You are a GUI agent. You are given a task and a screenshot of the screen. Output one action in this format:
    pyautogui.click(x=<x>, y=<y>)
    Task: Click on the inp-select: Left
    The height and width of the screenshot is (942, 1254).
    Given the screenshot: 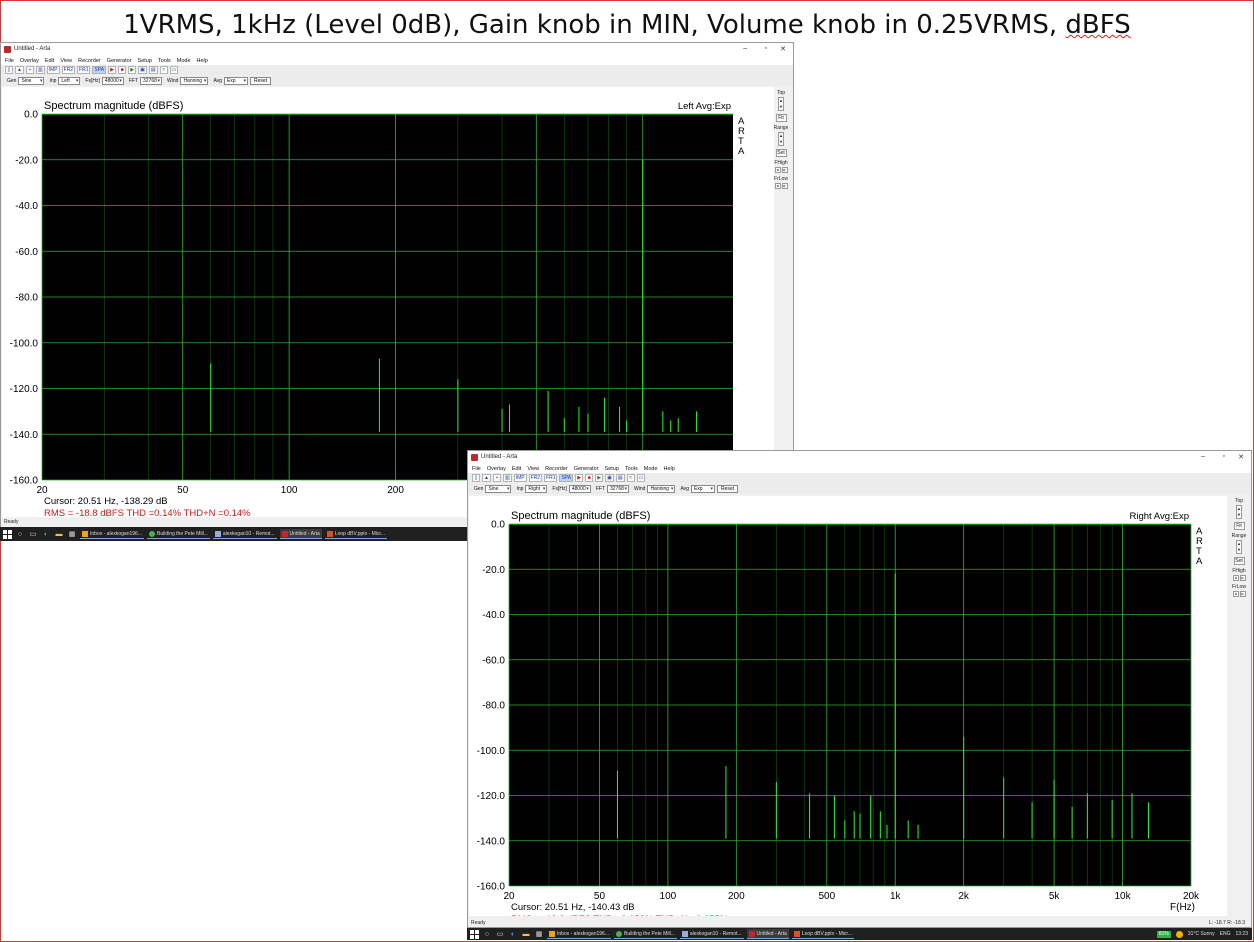 What is the action you would take?
    pyautogui.click(x=69, y=81)
    